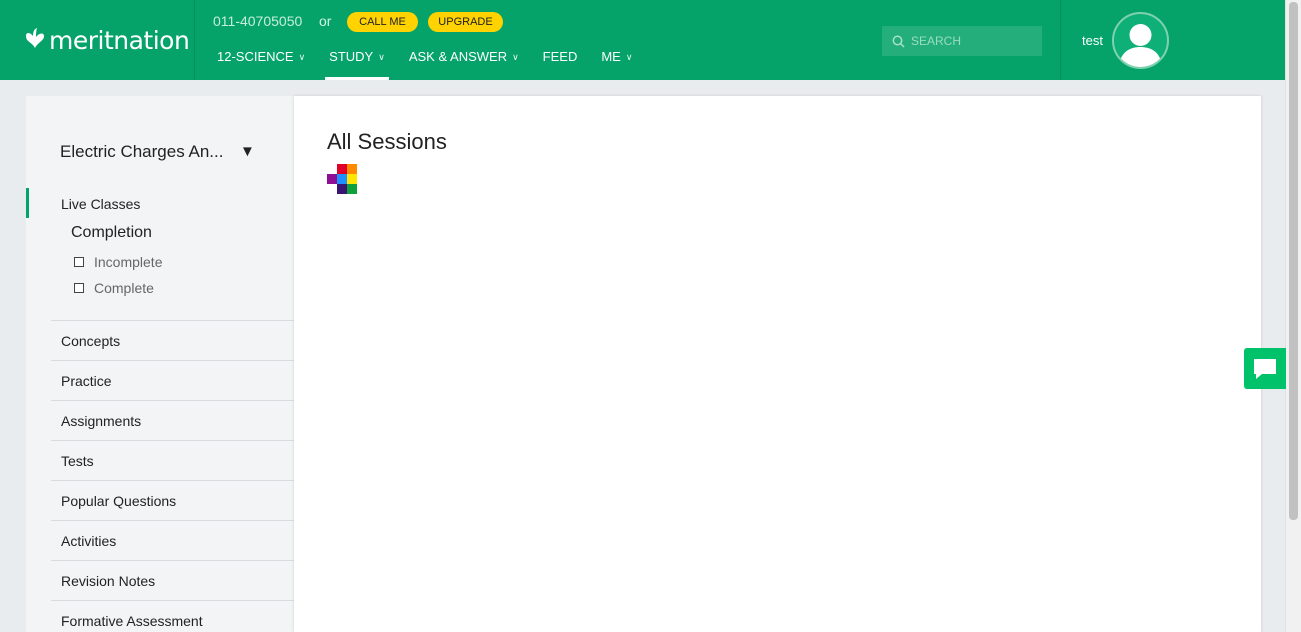 This screenshot has height=632, width=1301. I want to click on upgrade-button: UPGRADE, so click(465, 22).